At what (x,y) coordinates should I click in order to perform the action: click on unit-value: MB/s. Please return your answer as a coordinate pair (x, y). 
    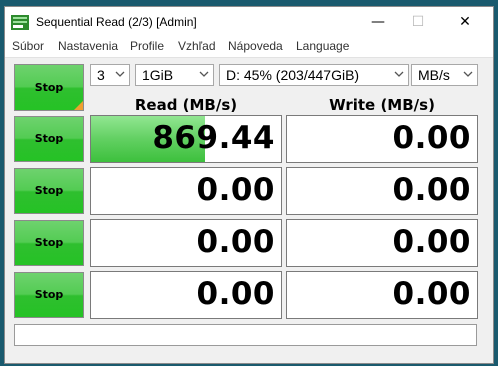
    Looking at the image, I should click on (434, 75).